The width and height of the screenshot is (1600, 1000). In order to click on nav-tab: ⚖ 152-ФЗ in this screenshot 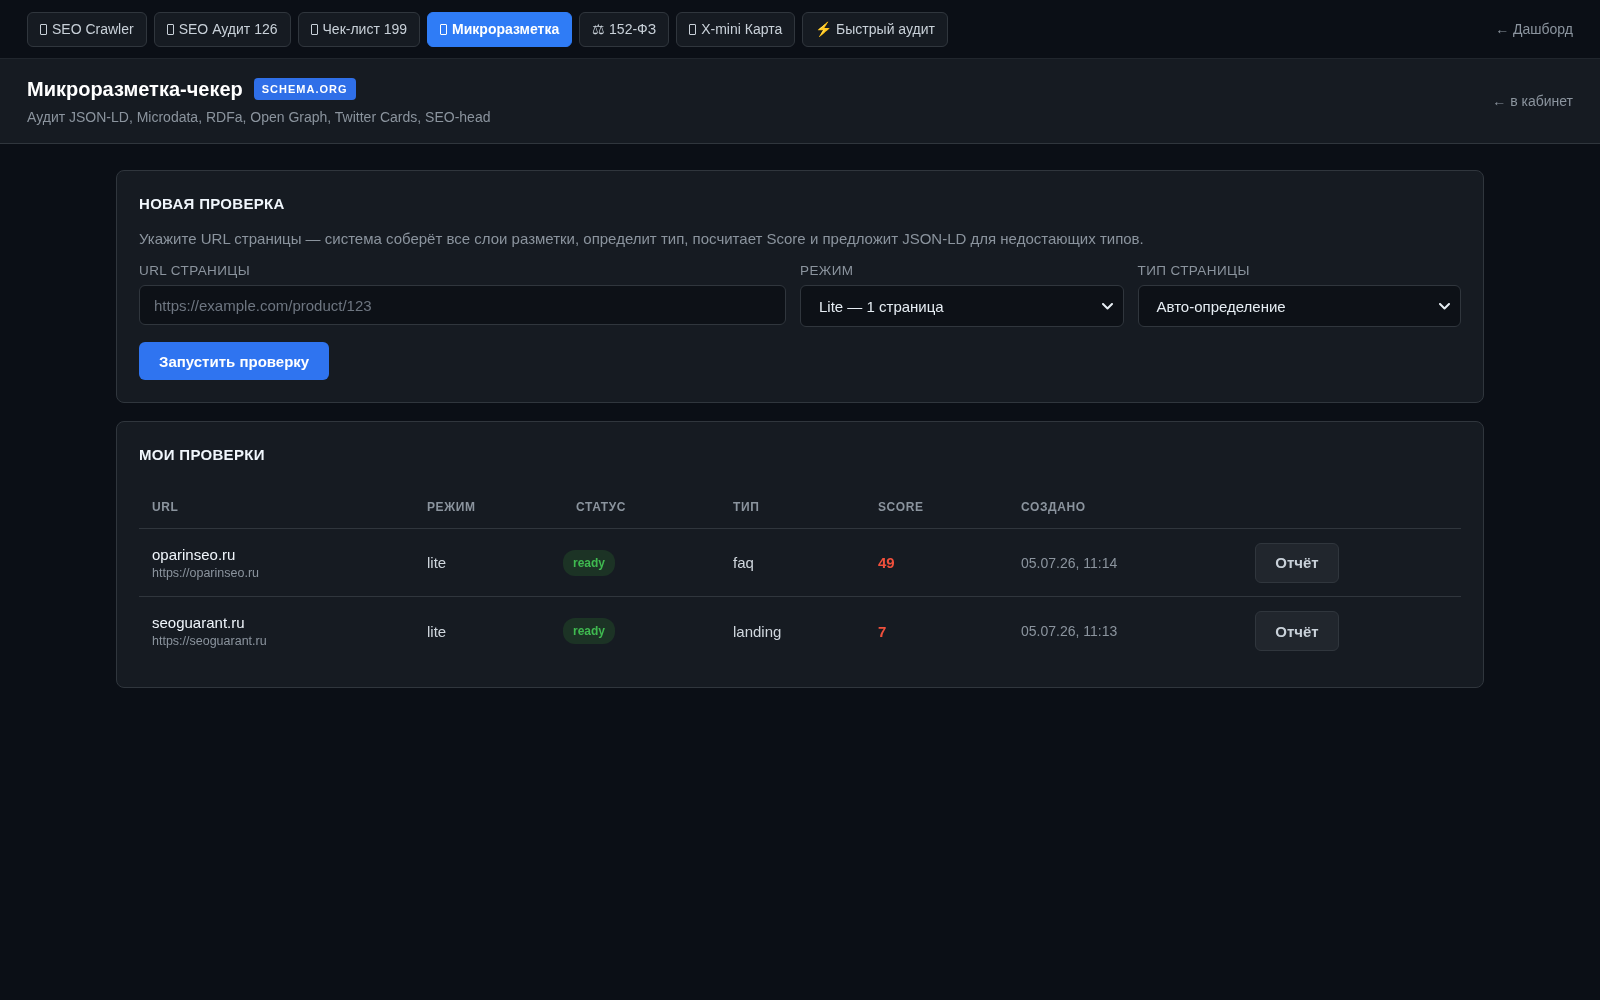, I will do `click(624, 29)`.